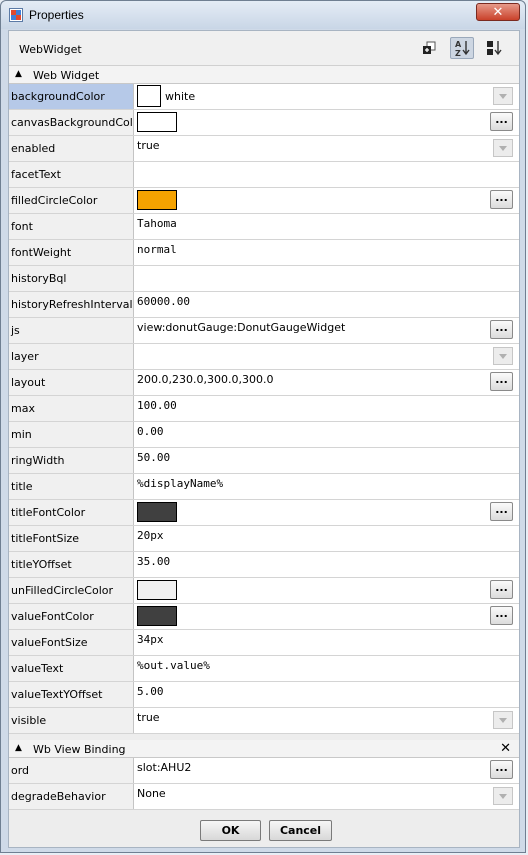 This screenshot has width=528, height=855. What do you see at coordinates (327, 174) in the screenshot?
I see `property-value-facet-text` at bounding box center [327, 174].